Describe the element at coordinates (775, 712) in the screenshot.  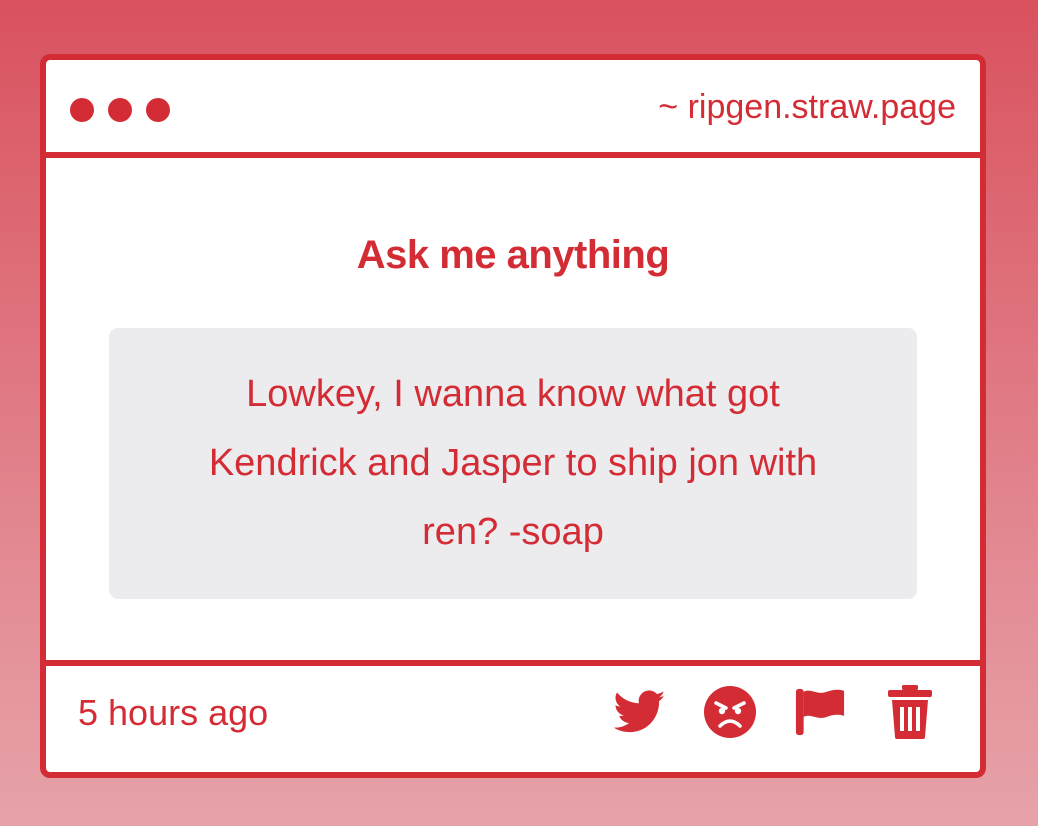
I see `action-bar` at that location.